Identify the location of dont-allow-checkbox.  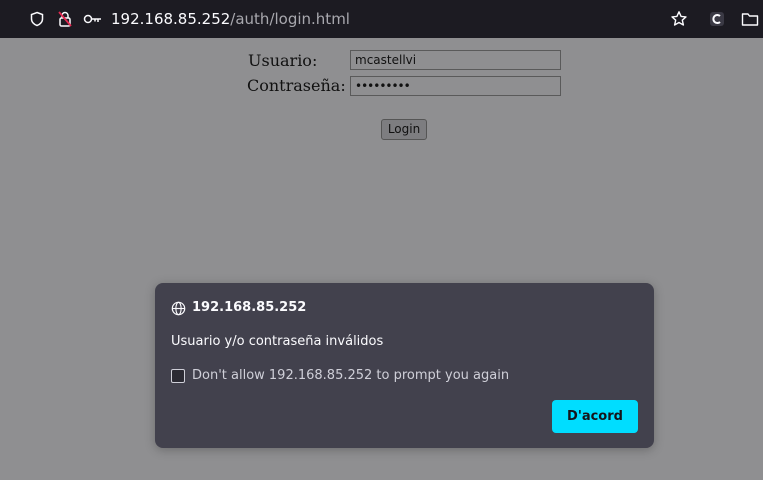
(178, 376).